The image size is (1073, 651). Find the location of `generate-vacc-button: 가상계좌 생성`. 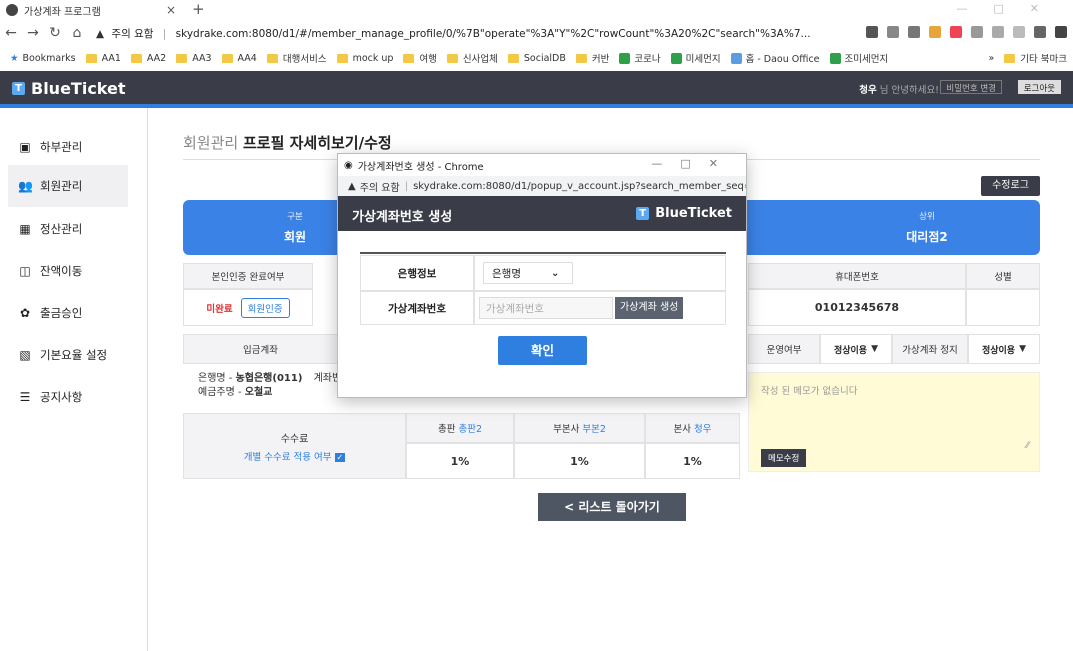

generate-vacc-button: 가상계좌 생성 is located at coordinates (649, 308).